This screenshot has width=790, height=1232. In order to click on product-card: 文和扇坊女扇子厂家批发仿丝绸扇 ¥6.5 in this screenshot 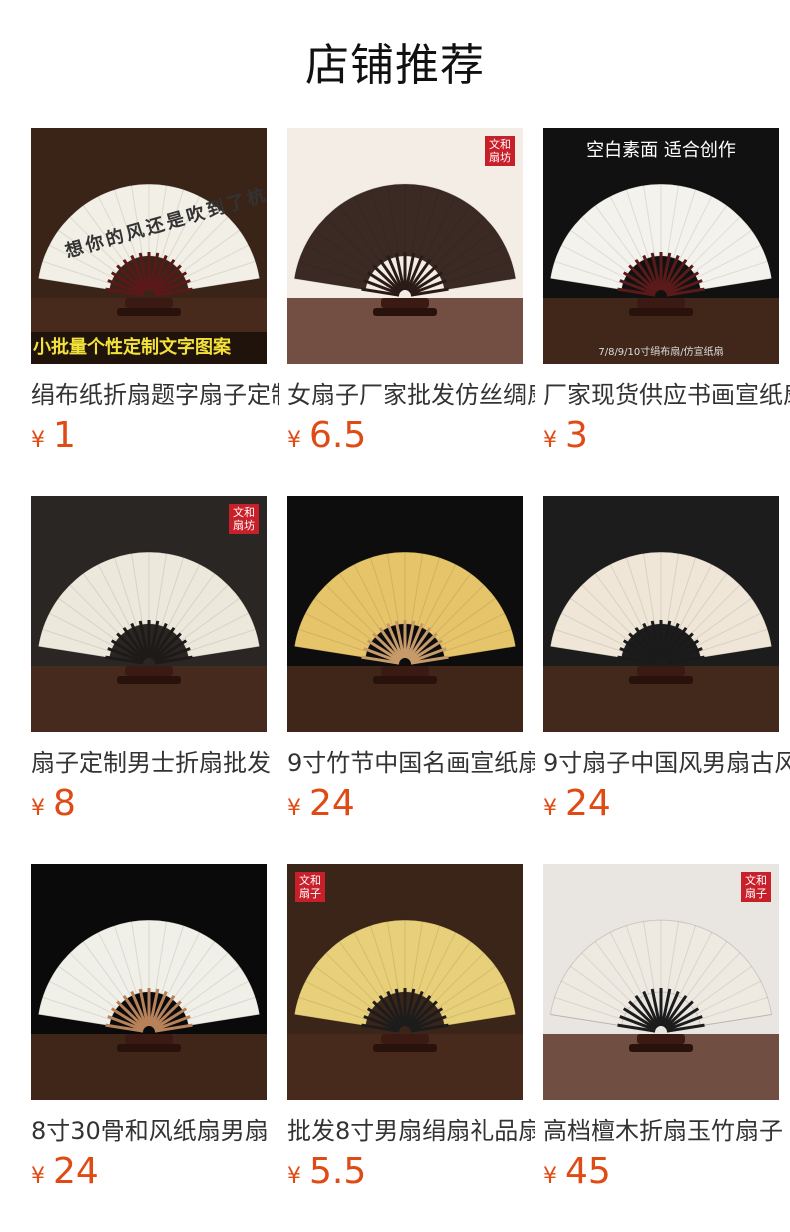, I will do `click(411, 312)`.